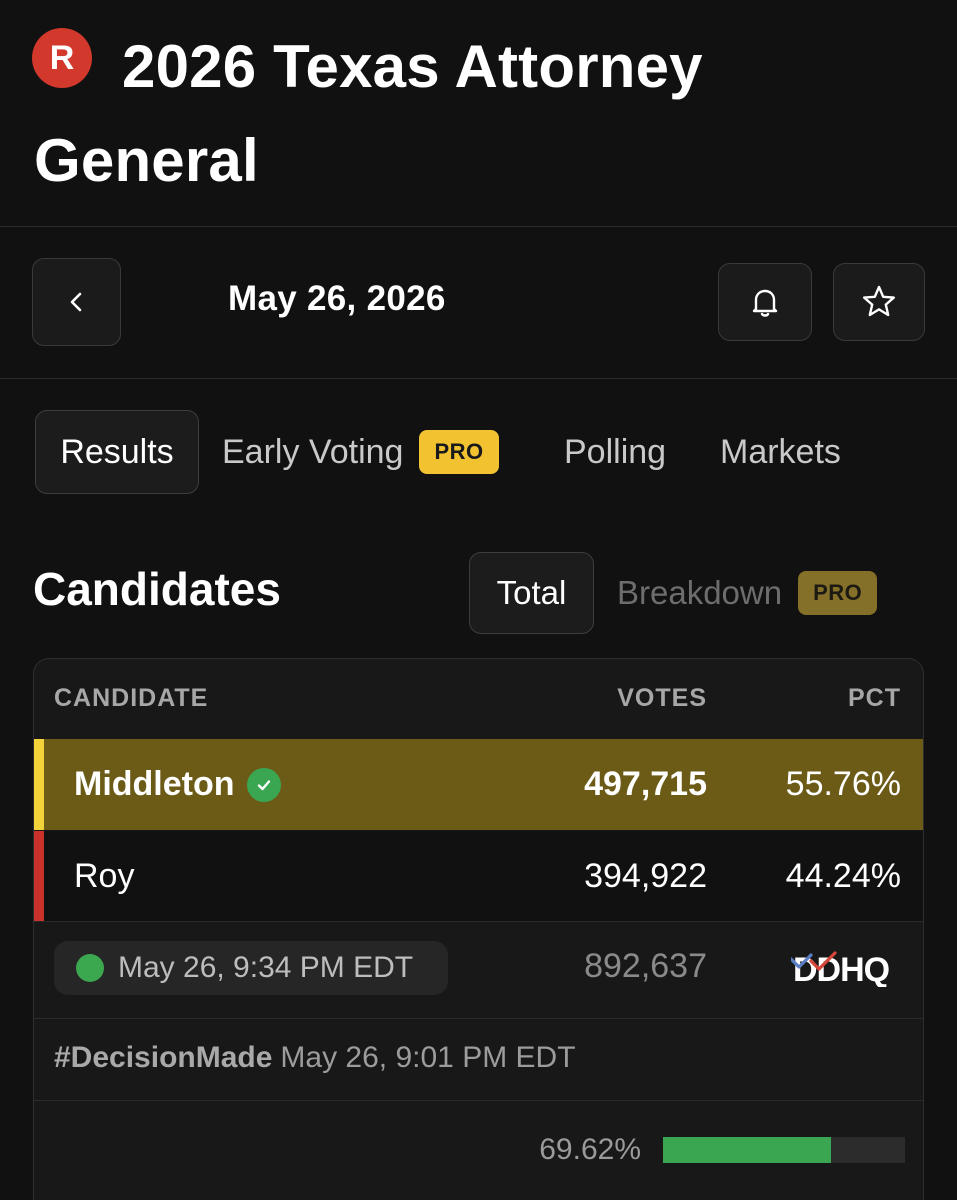 This screenshot has width=957, height=1200. What do you see at coordinates (368, 113) in the screenshot?
I see `race-title: 2026 Texas Attorney General` at bounding box center [368, 113].